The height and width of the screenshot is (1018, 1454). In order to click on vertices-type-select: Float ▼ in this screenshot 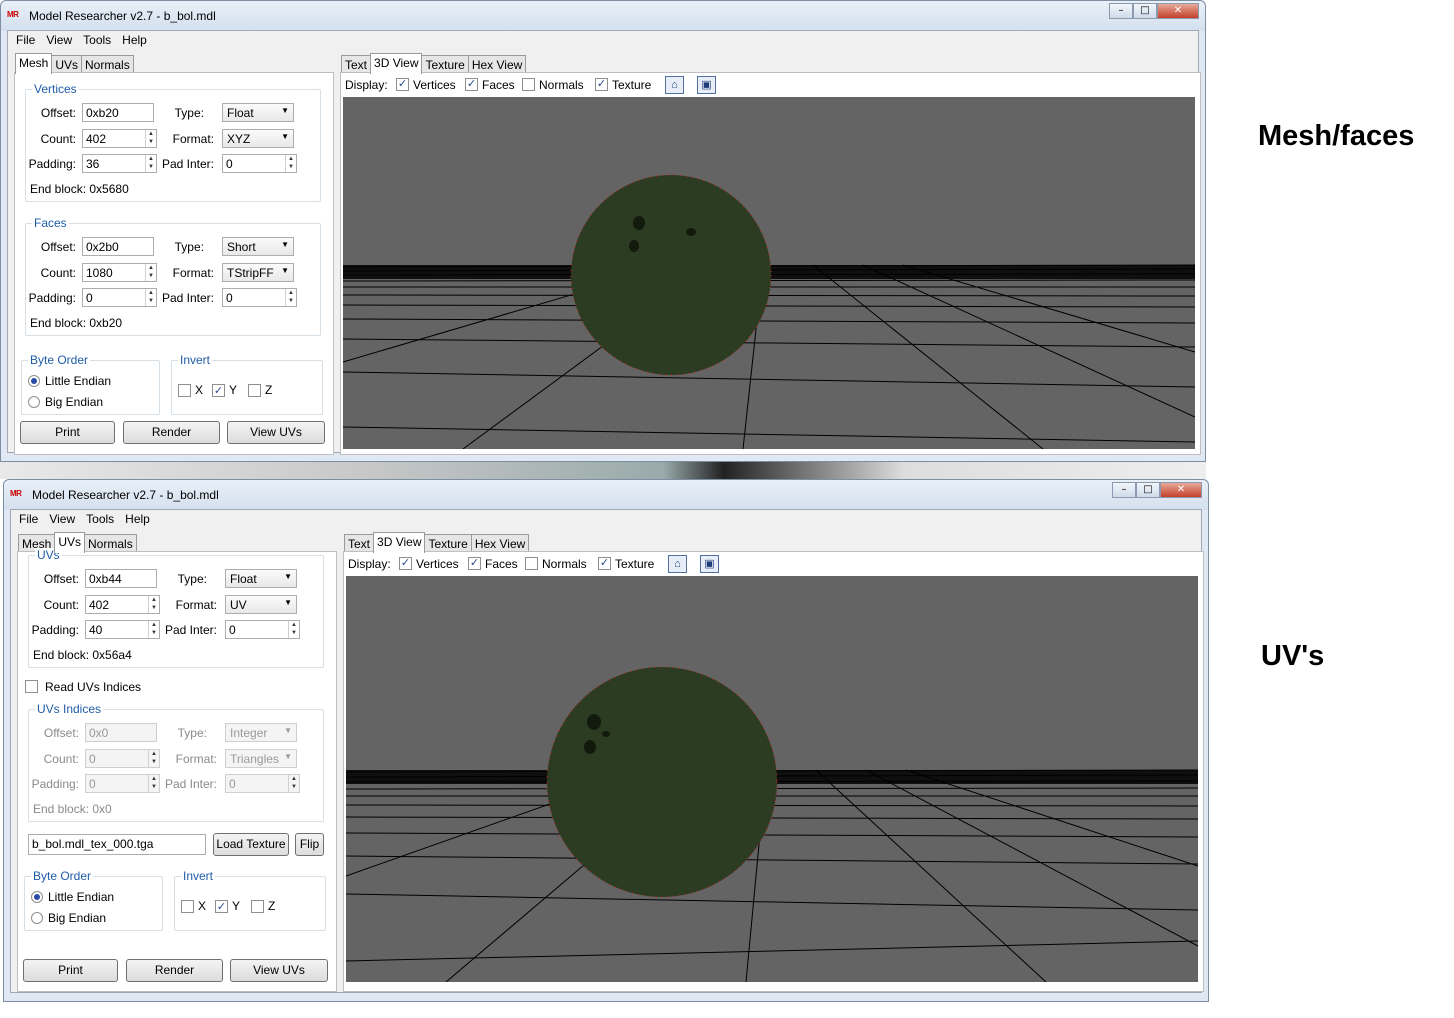, I will do `click(258, 112)`.